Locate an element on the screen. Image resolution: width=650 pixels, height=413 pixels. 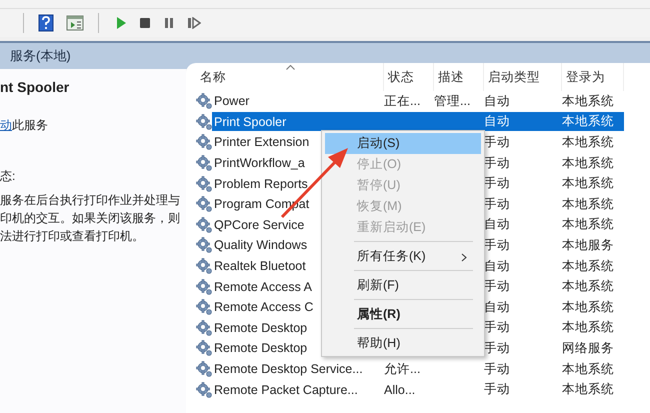
service-name: Realtek Bluetoot is located at coordinates (260, 266).